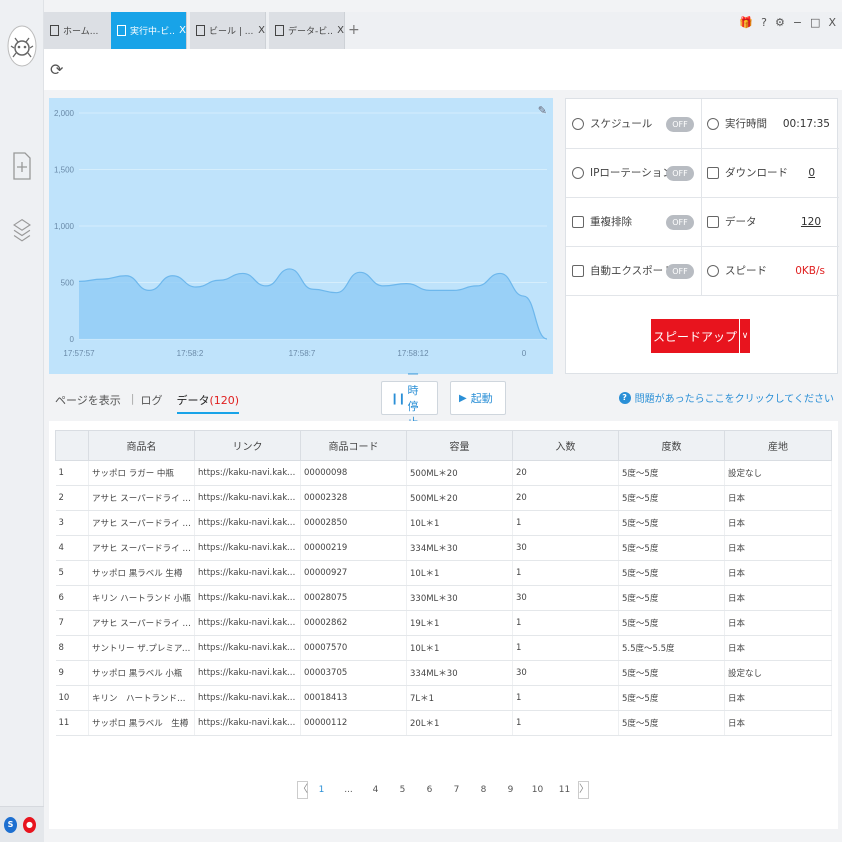 The height and width of the screenshot is (842, 842). Describe the element at coordinates (429, 790) in the screenshot. I see `page-6: 6` at that location.